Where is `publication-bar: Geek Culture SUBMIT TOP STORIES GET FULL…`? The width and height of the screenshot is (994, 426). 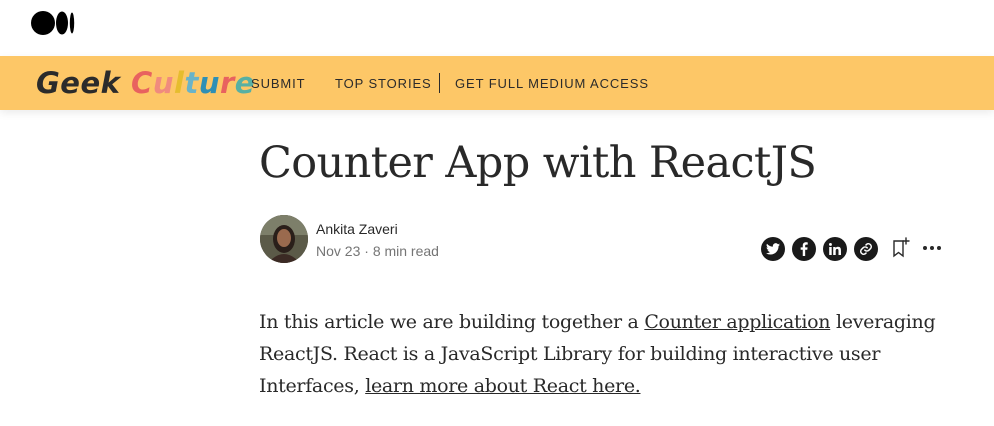 publication-bar: Geek Culture SUBMIT TOP STORIES GET FULL… is located at coordinates (497, 83).